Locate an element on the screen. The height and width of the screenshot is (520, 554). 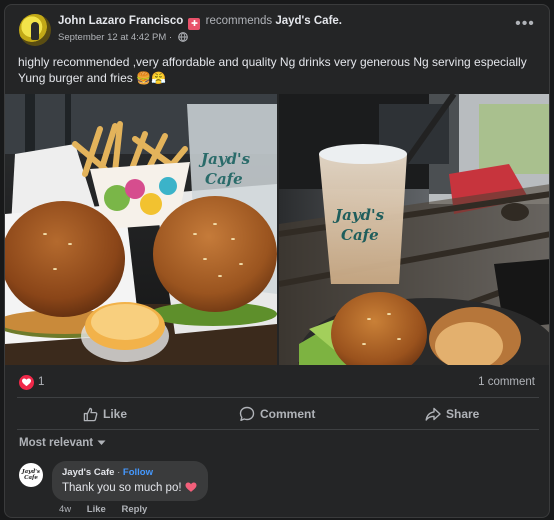
post-actions: Like Comment Share is located at coordinates (277, 414).